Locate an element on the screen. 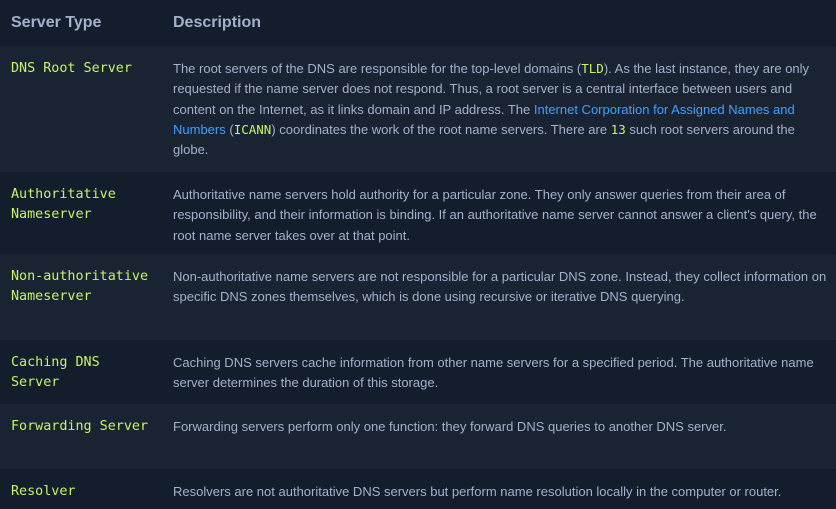  column-header-server-type: Server Type is located at coordinates (81, 23).